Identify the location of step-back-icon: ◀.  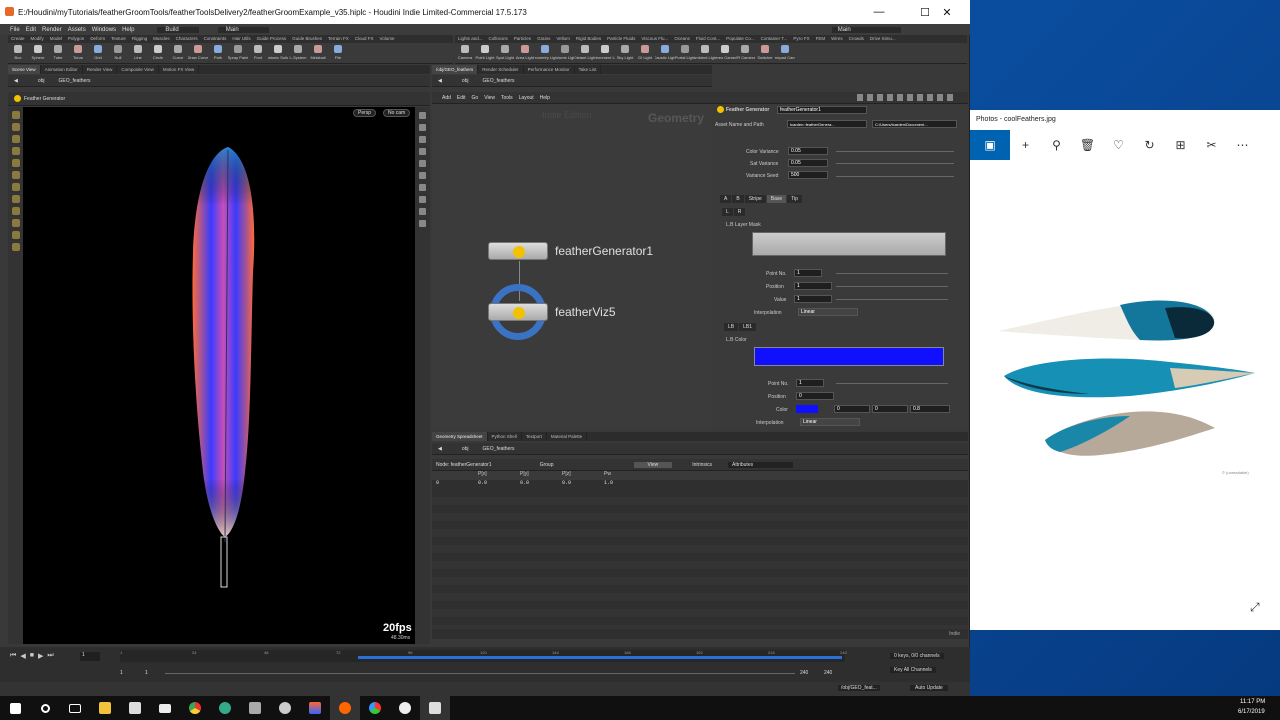
(22, 656).